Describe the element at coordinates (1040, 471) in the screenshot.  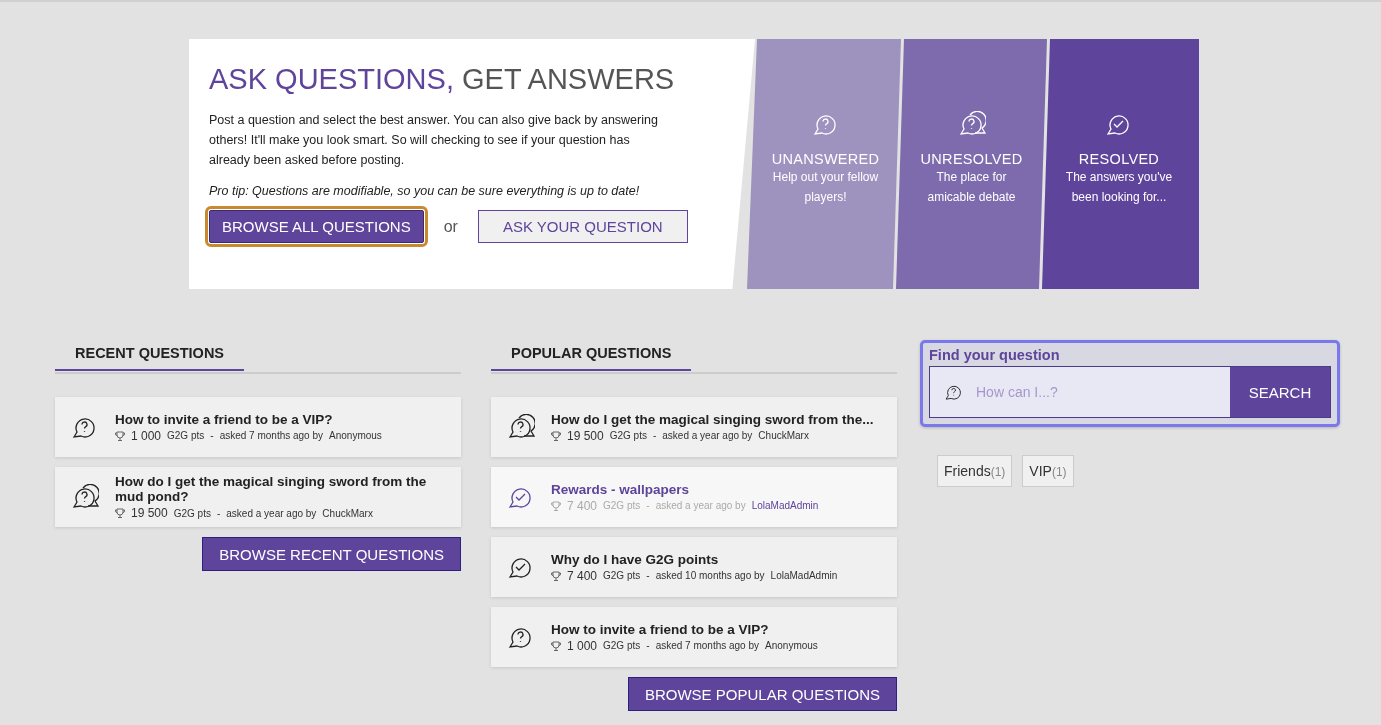
I see `tag-label: VIP` at that location.